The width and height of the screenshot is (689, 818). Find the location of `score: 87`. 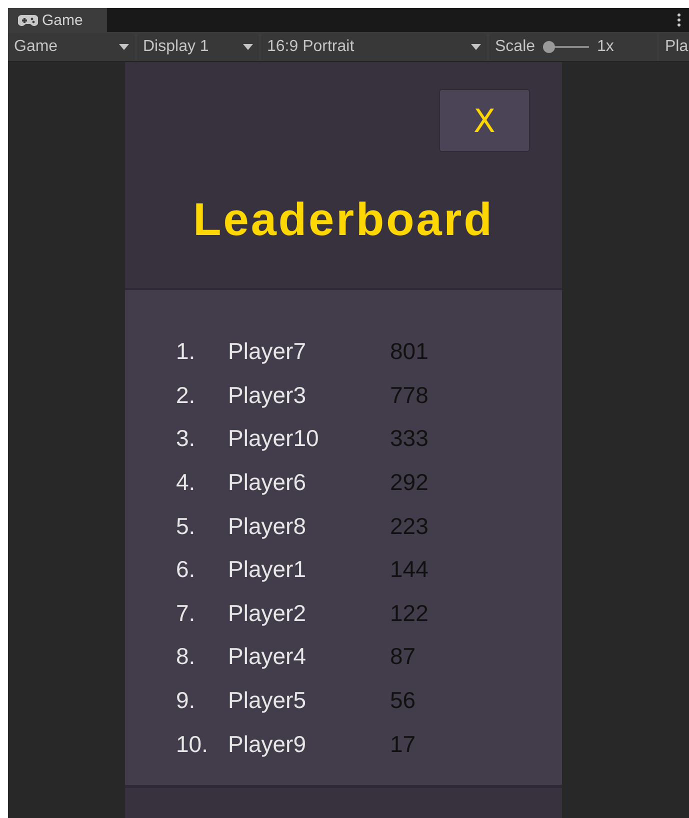

score: 87 is located at coordinates (403, 656).